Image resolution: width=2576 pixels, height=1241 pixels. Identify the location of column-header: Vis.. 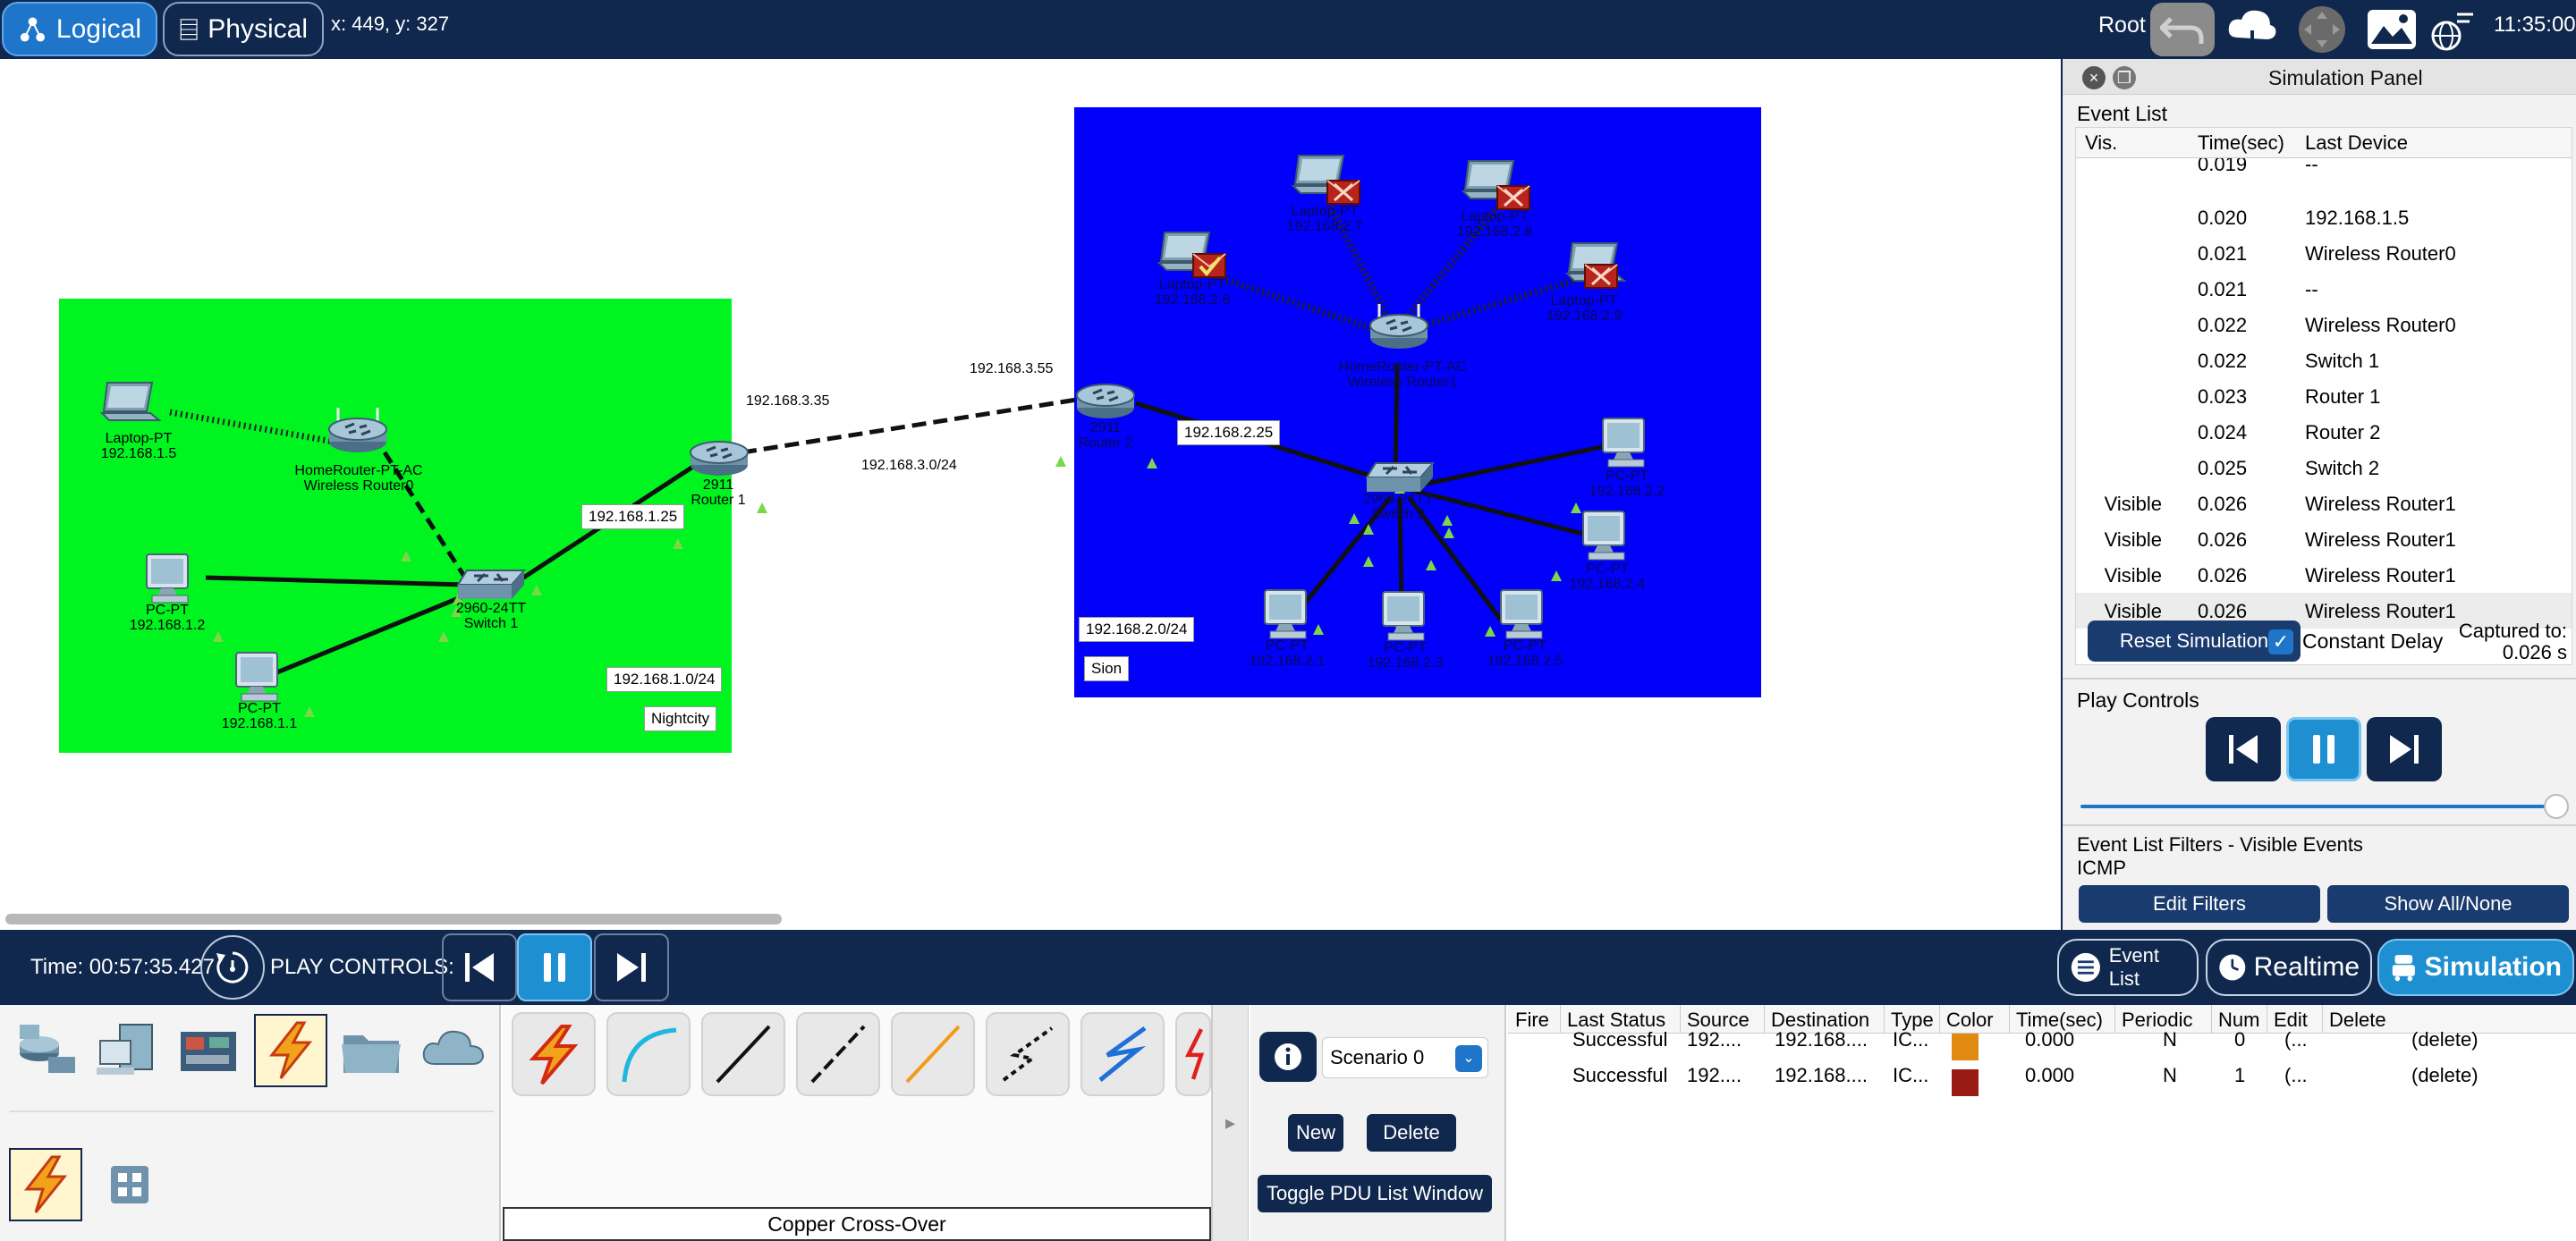
(2101, 143).